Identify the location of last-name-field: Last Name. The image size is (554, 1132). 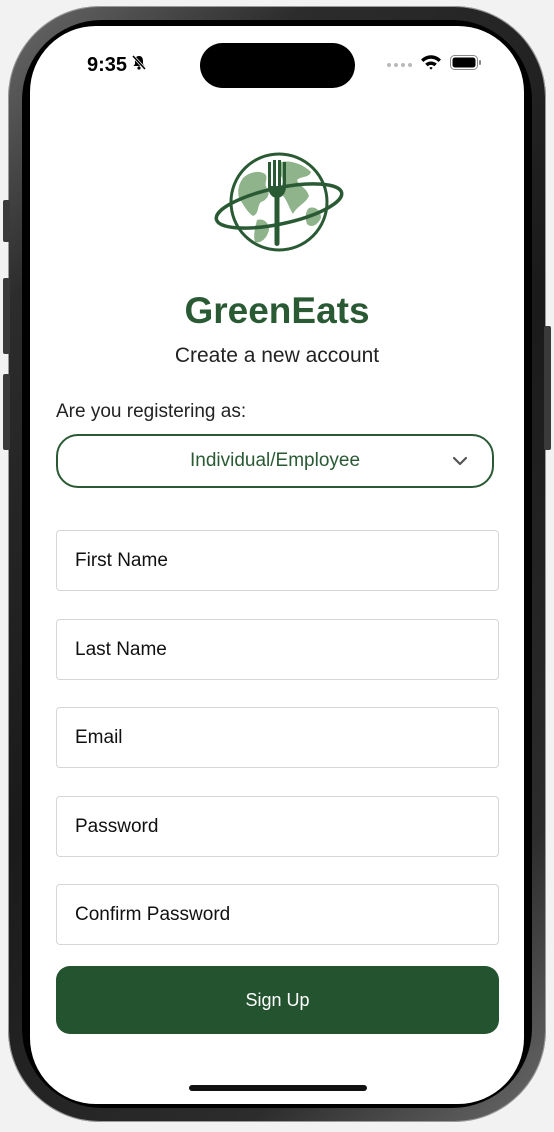
(277, 649).